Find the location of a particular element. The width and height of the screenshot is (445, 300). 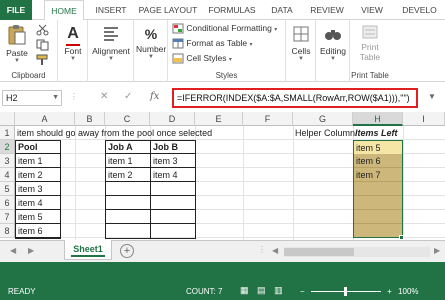

number-button: % Number ▼ is located at coordinates (151, 42).